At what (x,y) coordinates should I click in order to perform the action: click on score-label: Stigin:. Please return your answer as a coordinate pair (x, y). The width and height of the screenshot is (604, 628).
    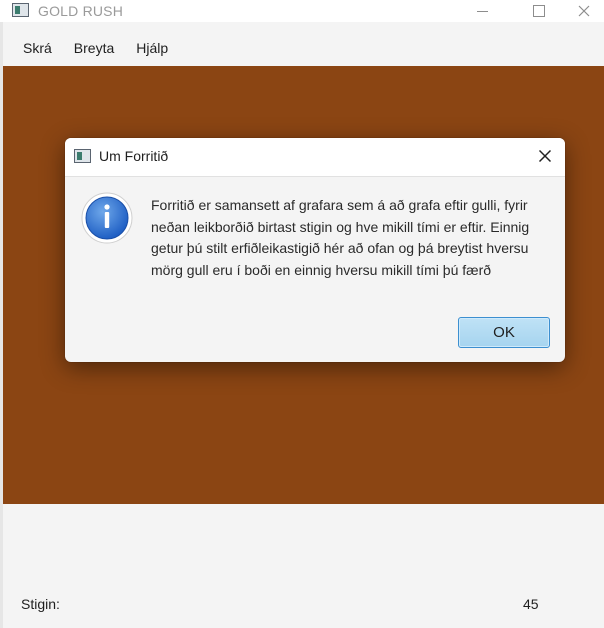
    Looking at the image, I should click on (40, 604).